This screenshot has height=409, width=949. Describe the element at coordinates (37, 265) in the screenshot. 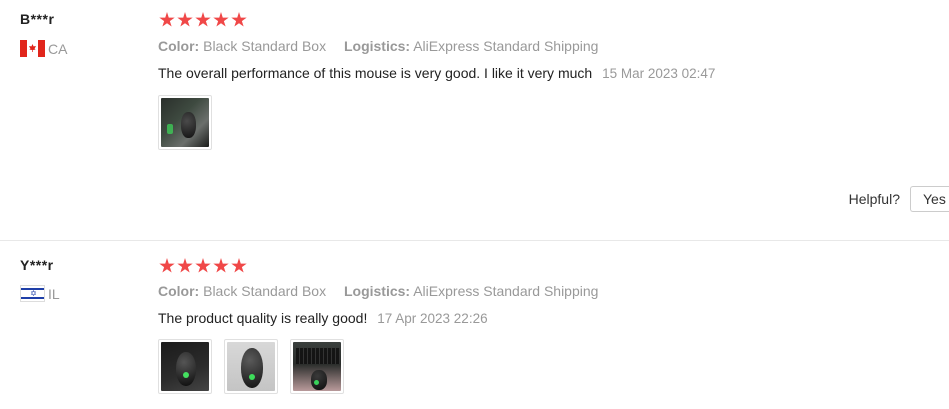

I see `reviewer-name: Y***r` at that location.